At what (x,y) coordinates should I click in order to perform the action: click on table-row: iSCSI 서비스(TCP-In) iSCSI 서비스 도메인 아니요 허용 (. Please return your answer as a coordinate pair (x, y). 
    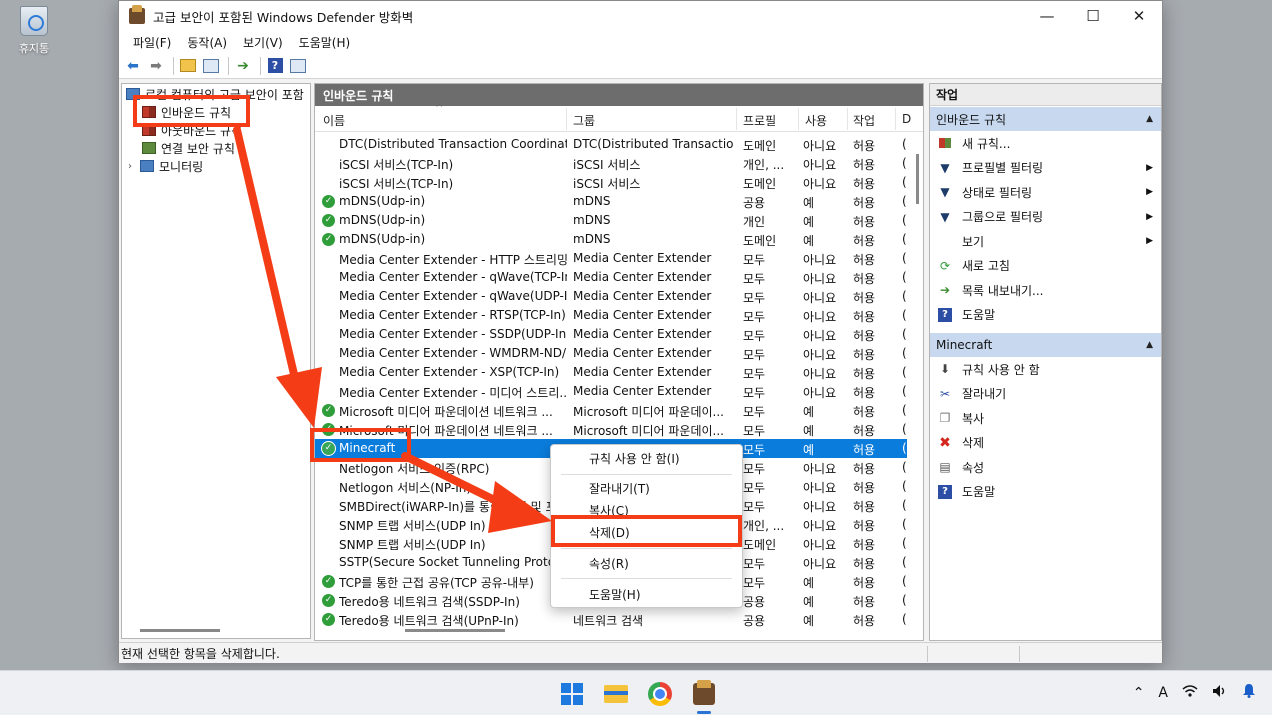
    Looking at the image, I should click on (611, 182).